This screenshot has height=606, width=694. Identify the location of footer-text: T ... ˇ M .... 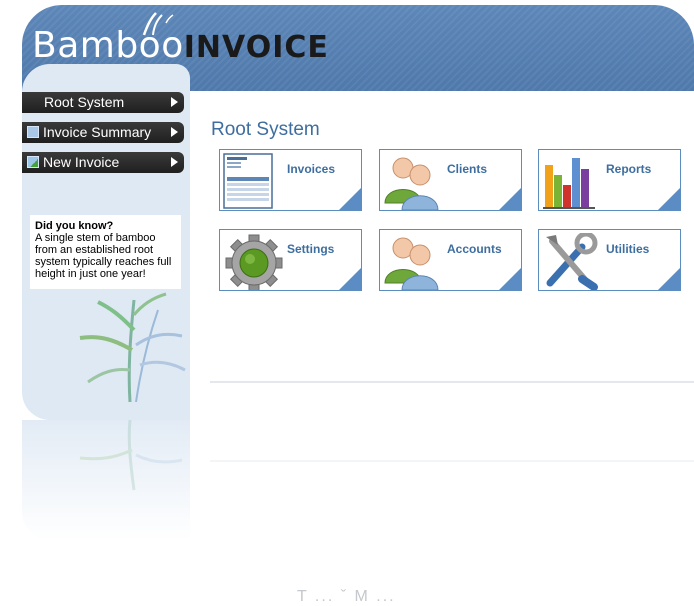
(346, 596).